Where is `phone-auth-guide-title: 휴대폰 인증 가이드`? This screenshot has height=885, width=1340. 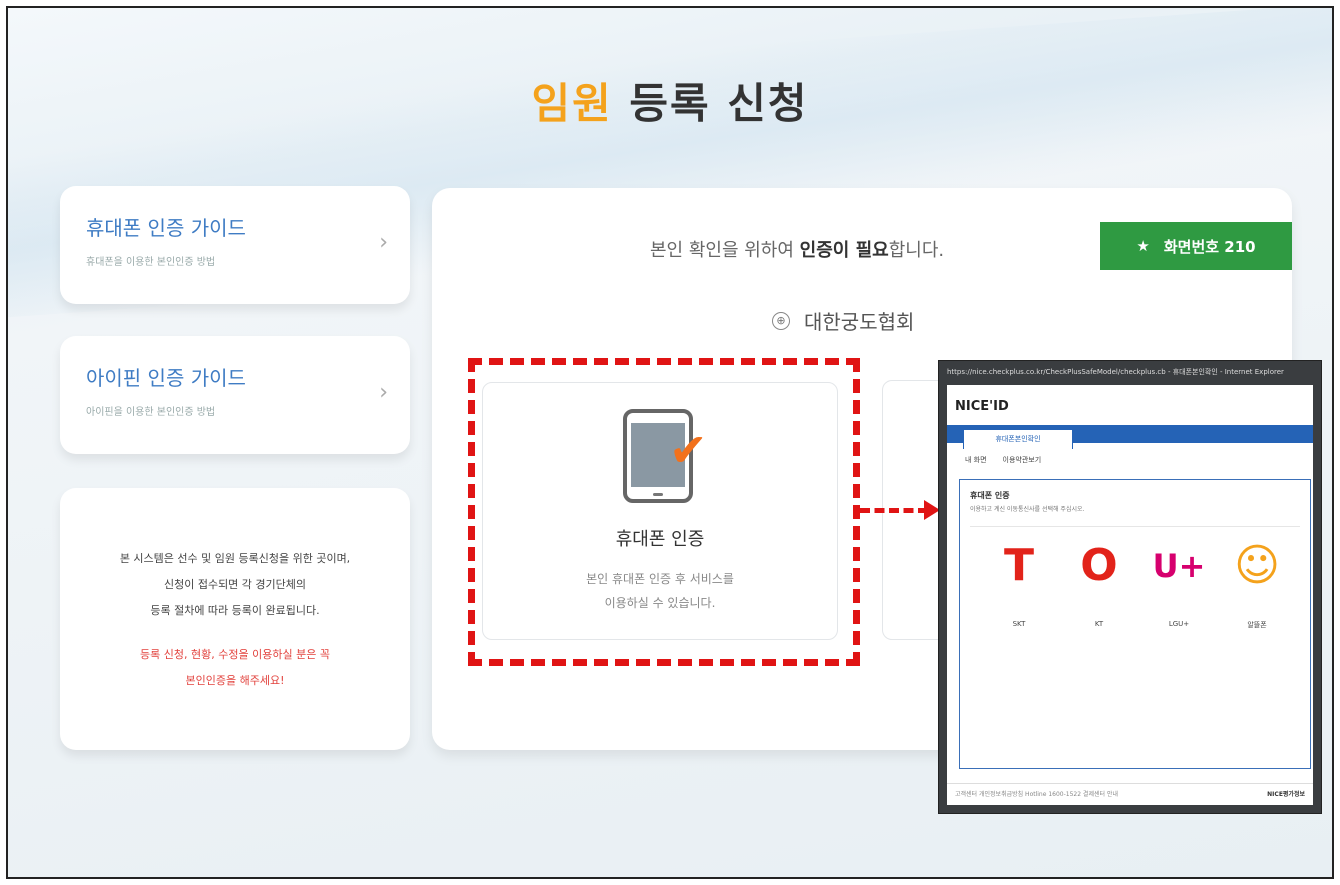
phone-auth-guide-title: 휴대폰 인증 가이드 is located at coordinates (166, 228).